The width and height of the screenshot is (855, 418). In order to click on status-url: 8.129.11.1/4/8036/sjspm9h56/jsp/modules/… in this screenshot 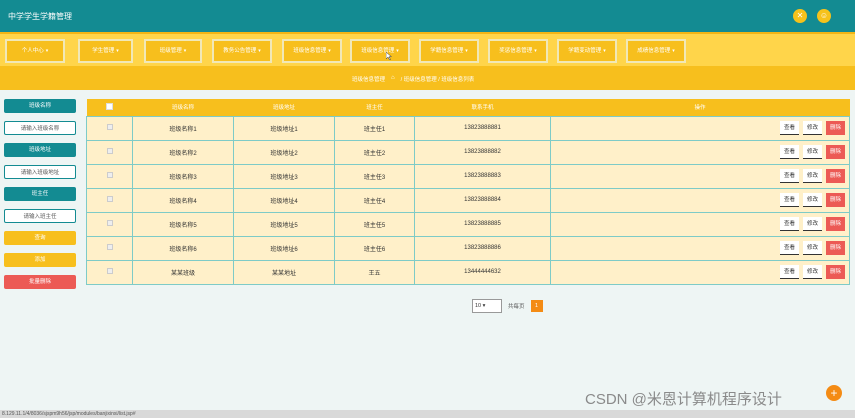, I will do `click(69, 414)`.